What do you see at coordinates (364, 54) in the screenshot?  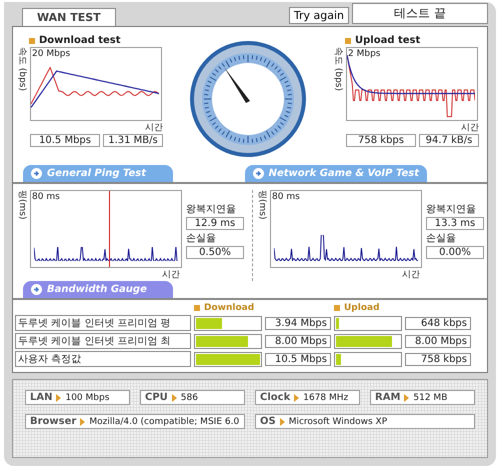 I see `max-label: 2 Mbps` at bounding box center [364, 54].